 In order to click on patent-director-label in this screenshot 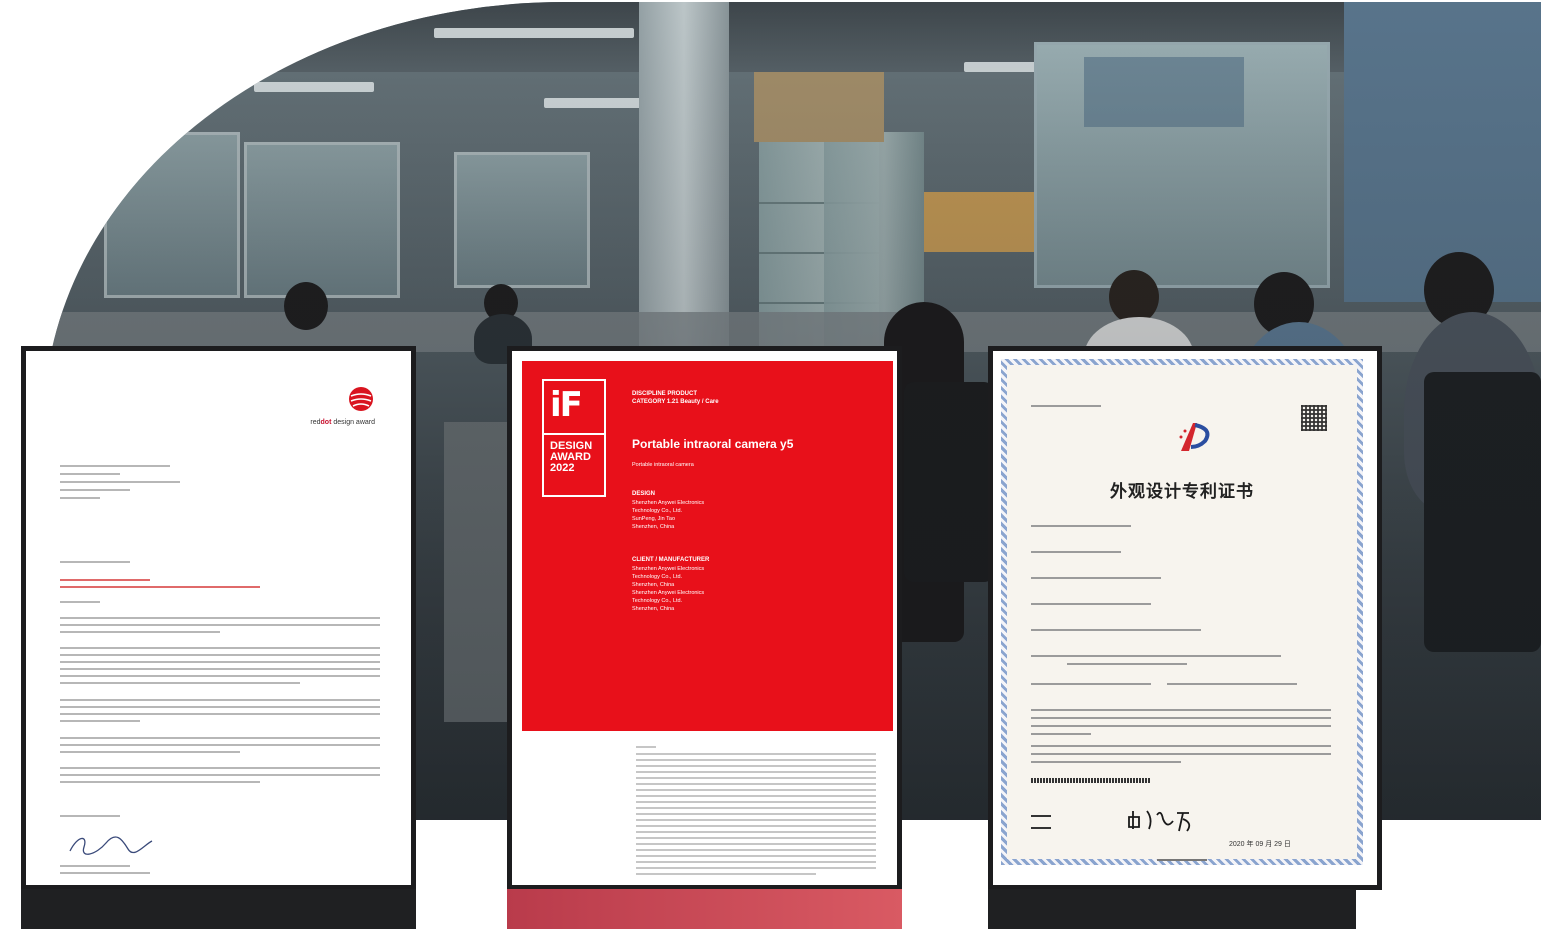, I will do `click(1041, 822)`.